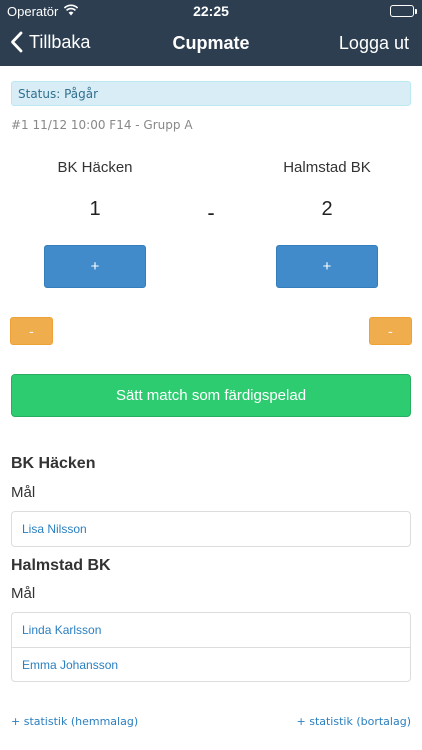  I want to click on home-goals-title: BK Häcken, so click(53, 463).